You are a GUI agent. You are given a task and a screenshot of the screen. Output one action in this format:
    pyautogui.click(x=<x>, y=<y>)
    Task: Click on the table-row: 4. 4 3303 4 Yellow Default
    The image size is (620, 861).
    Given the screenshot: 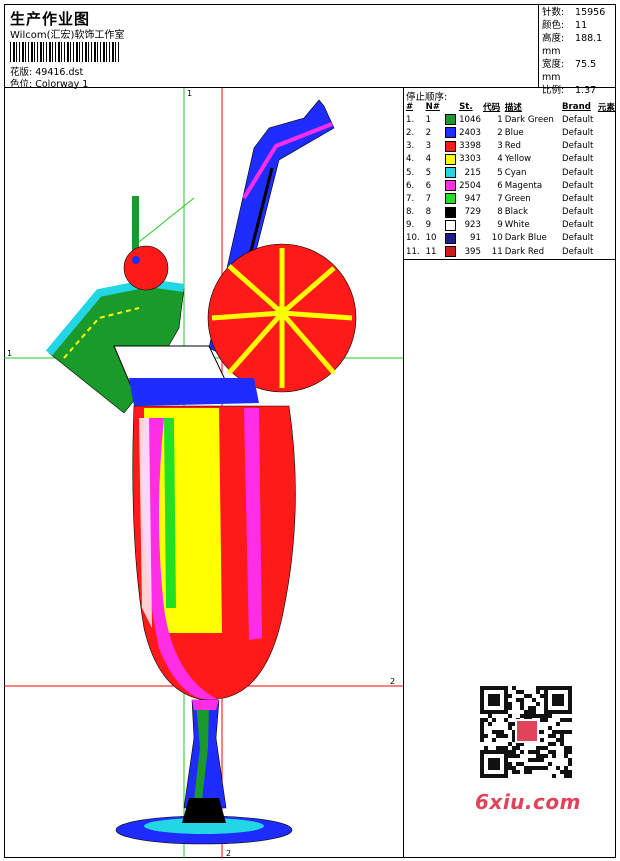 What is the action you would take?
    pyautogui.click(x=500, y=159)
    